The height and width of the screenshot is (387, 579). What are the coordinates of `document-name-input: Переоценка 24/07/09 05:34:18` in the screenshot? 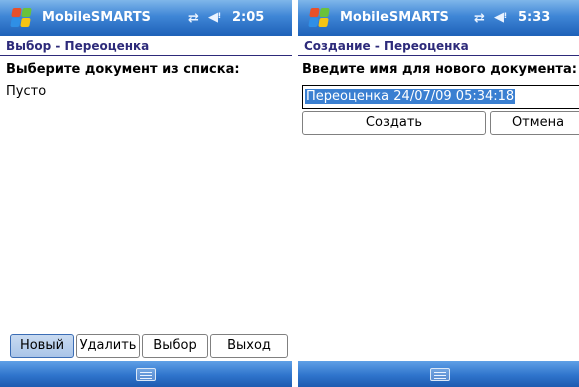 It's located at (440, 97).